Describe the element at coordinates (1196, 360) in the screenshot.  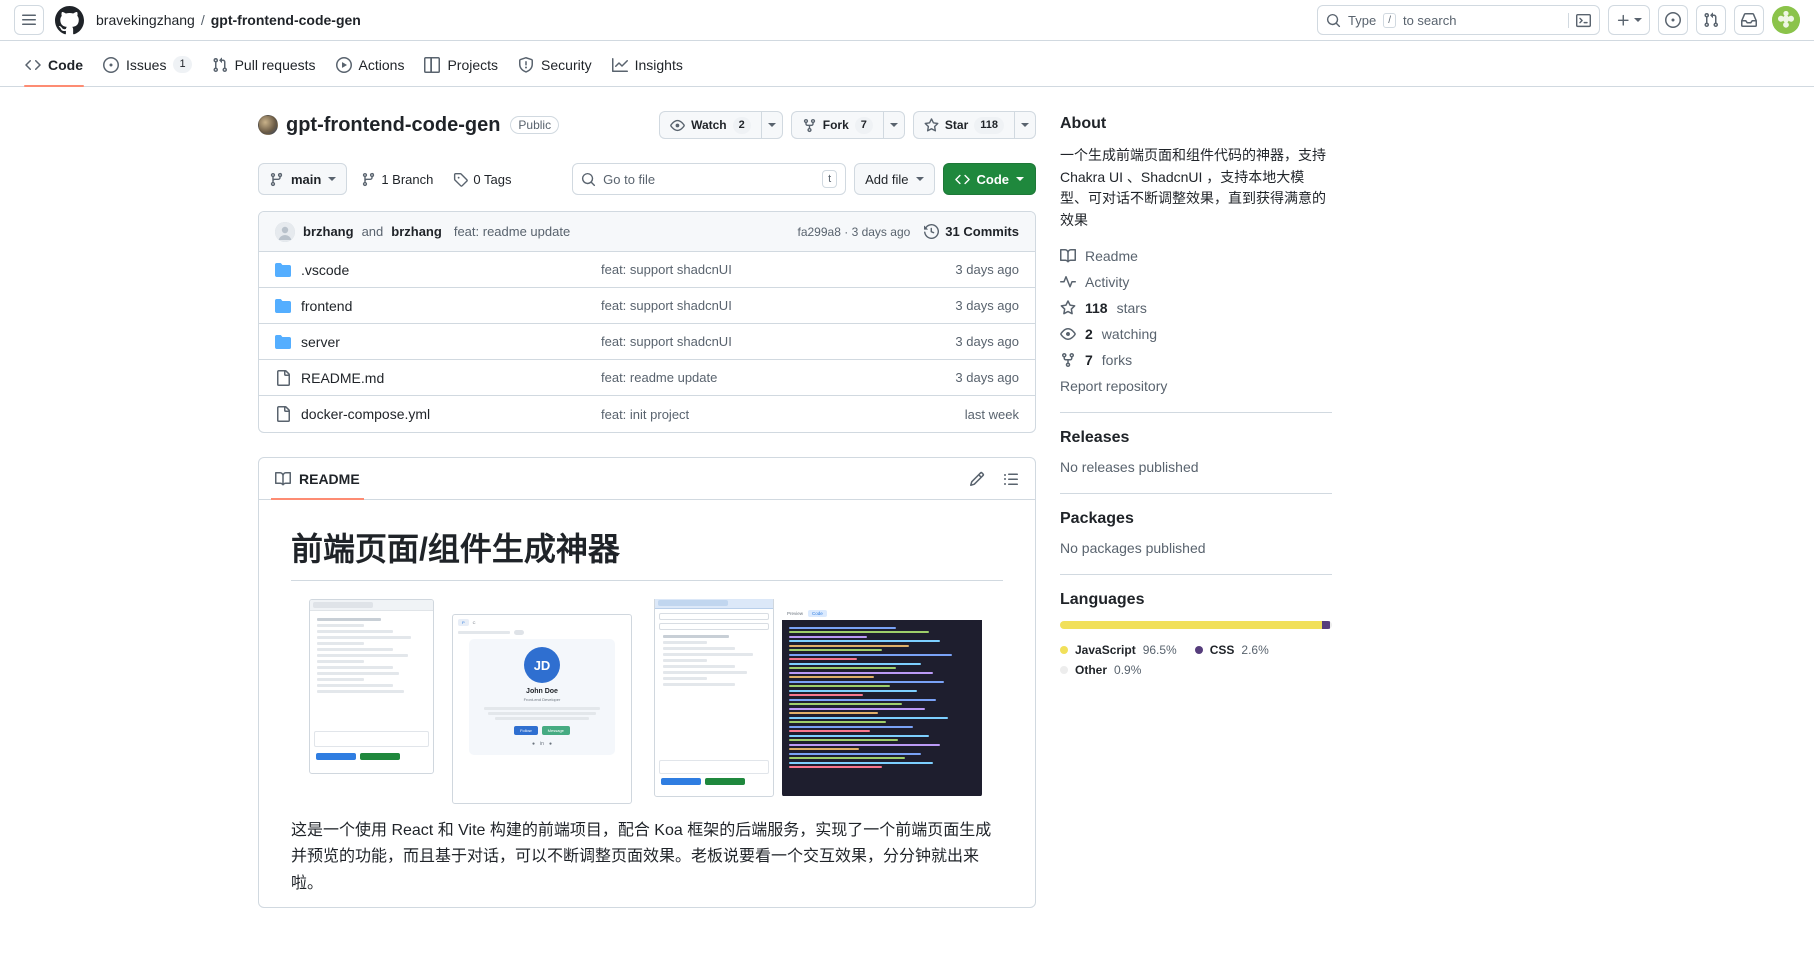
I see `sidebar-item-forks: 7 forks` at that location.